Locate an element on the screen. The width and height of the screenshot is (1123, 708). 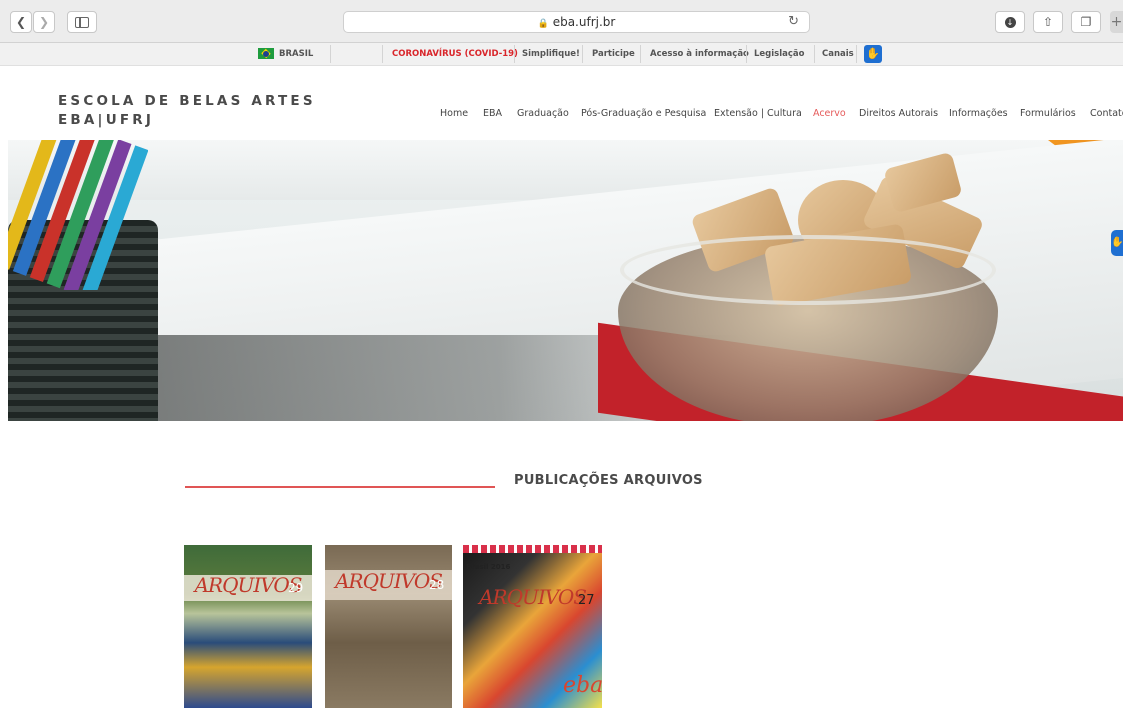
sidebar-icon is located at coordinates (82, 22).